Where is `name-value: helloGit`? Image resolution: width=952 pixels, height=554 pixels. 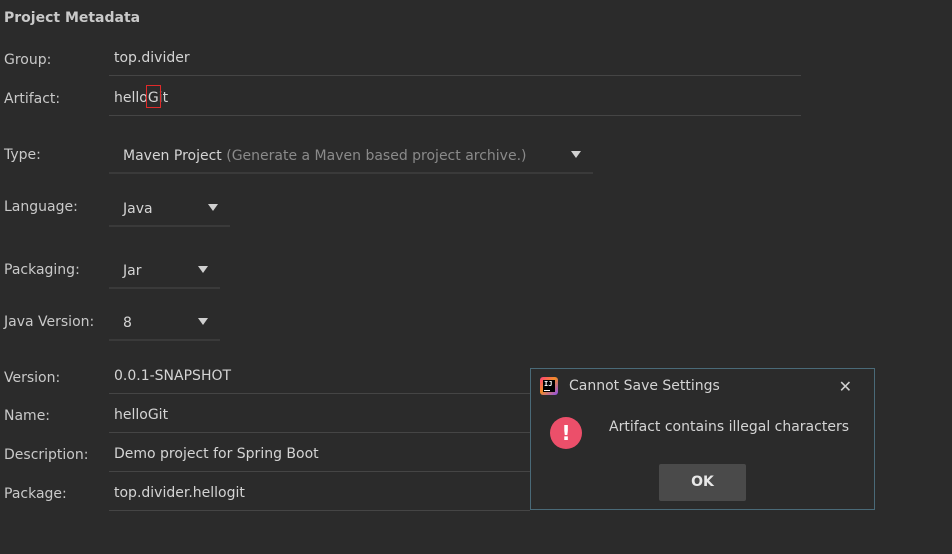
name-value: helloGit is located at coordinates (141, 415).